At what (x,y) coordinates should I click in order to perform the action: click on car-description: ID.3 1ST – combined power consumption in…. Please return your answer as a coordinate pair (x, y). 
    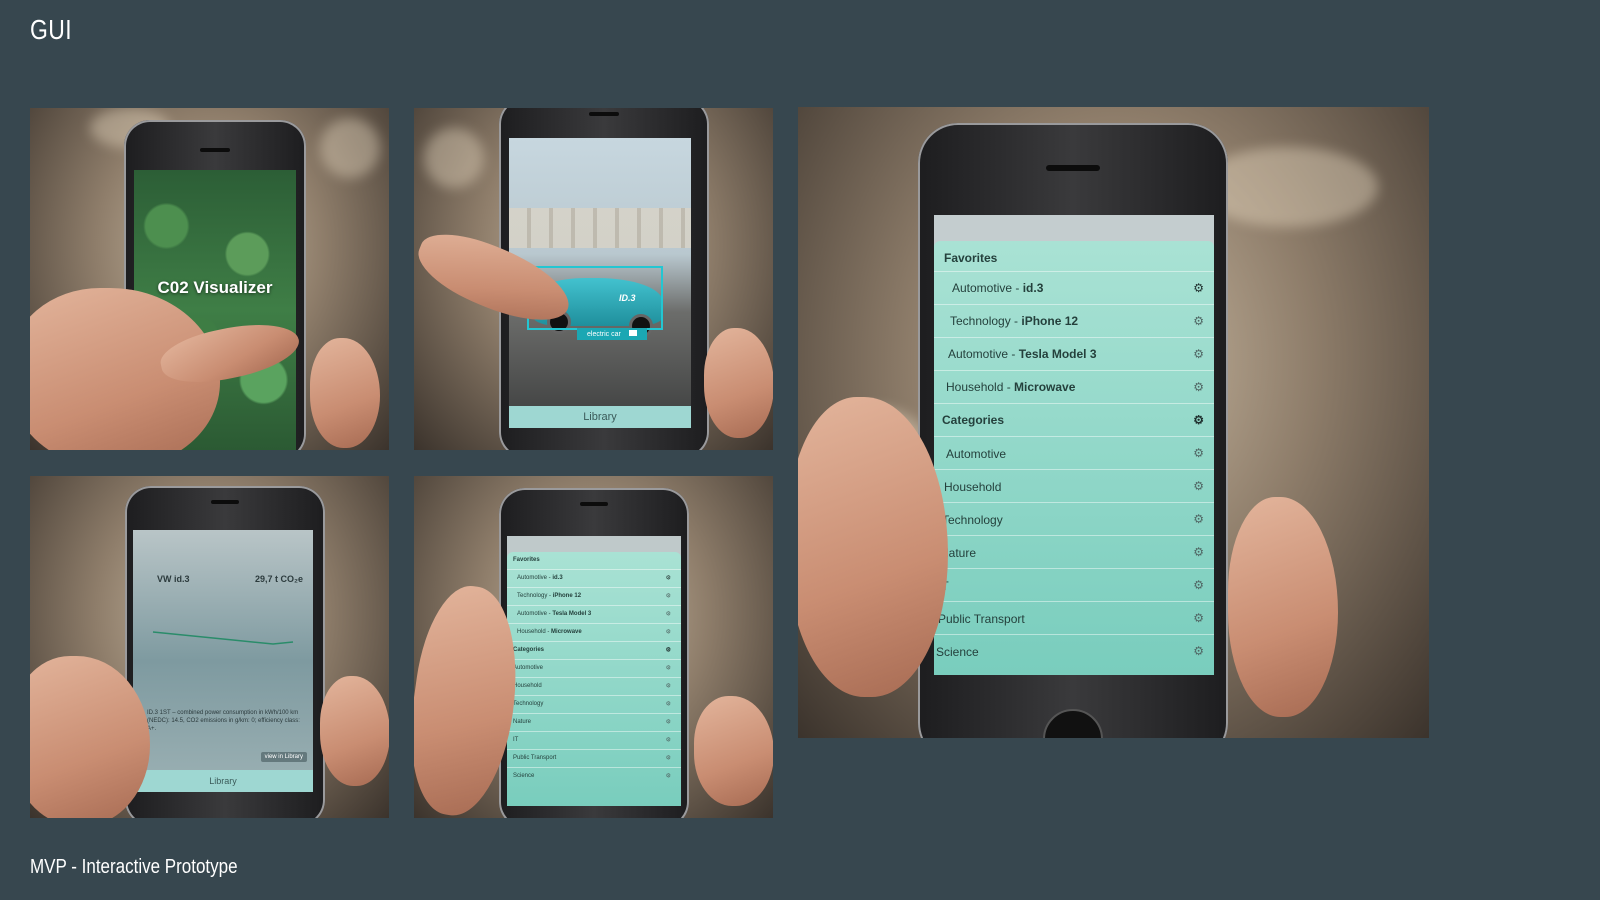
    Looking at the image, I should click on (223, 721).